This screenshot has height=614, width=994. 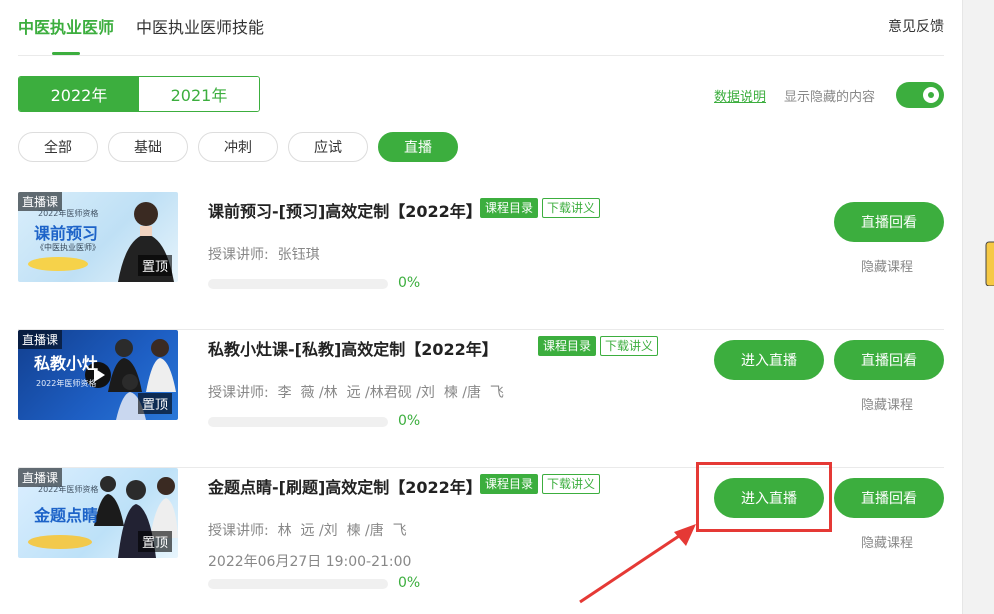 I want to click on course-title: 课前预习-[预习]高效定制【2022年】, so click(x=345, y=210).